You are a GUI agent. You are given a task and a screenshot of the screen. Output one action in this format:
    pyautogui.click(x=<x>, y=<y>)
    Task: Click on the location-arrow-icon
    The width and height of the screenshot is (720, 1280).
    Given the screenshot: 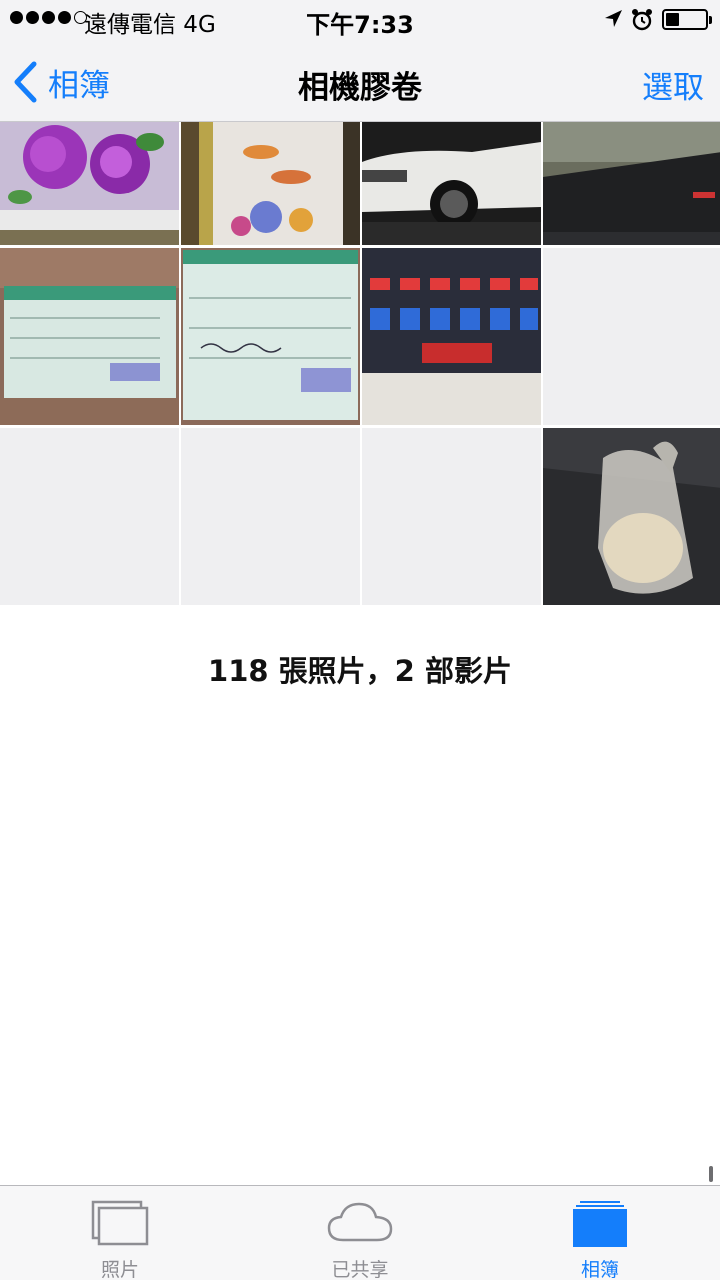 What is the action you would take?
    pyautogui.click(x=613, y=18)
    